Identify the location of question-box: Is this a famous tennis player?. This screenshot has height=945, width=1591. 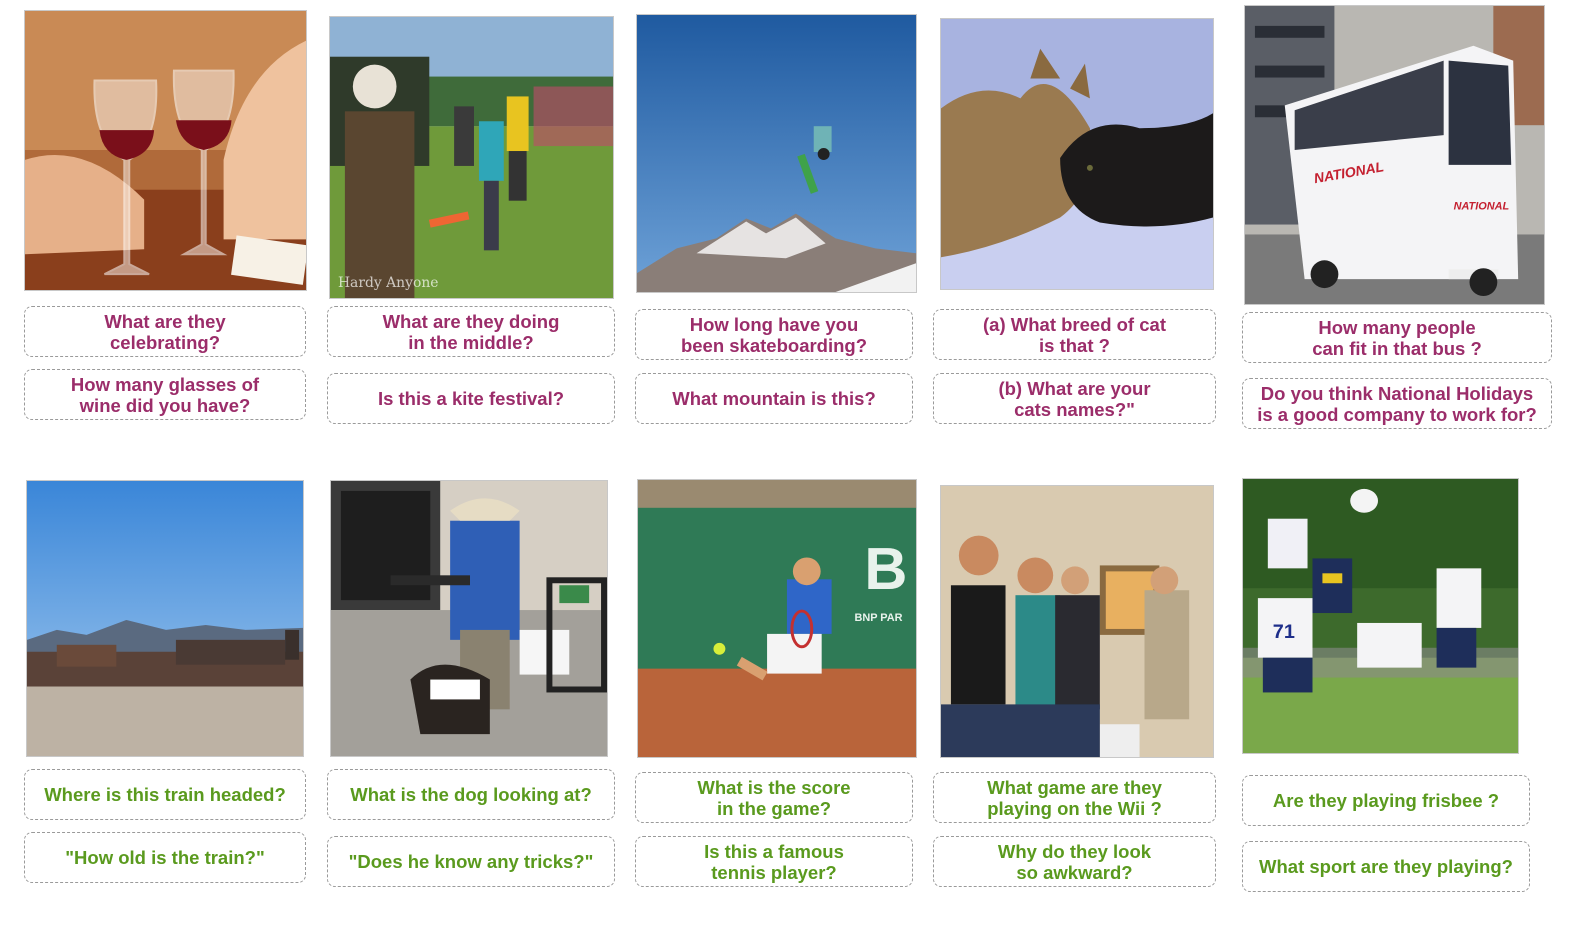
(774, 861).